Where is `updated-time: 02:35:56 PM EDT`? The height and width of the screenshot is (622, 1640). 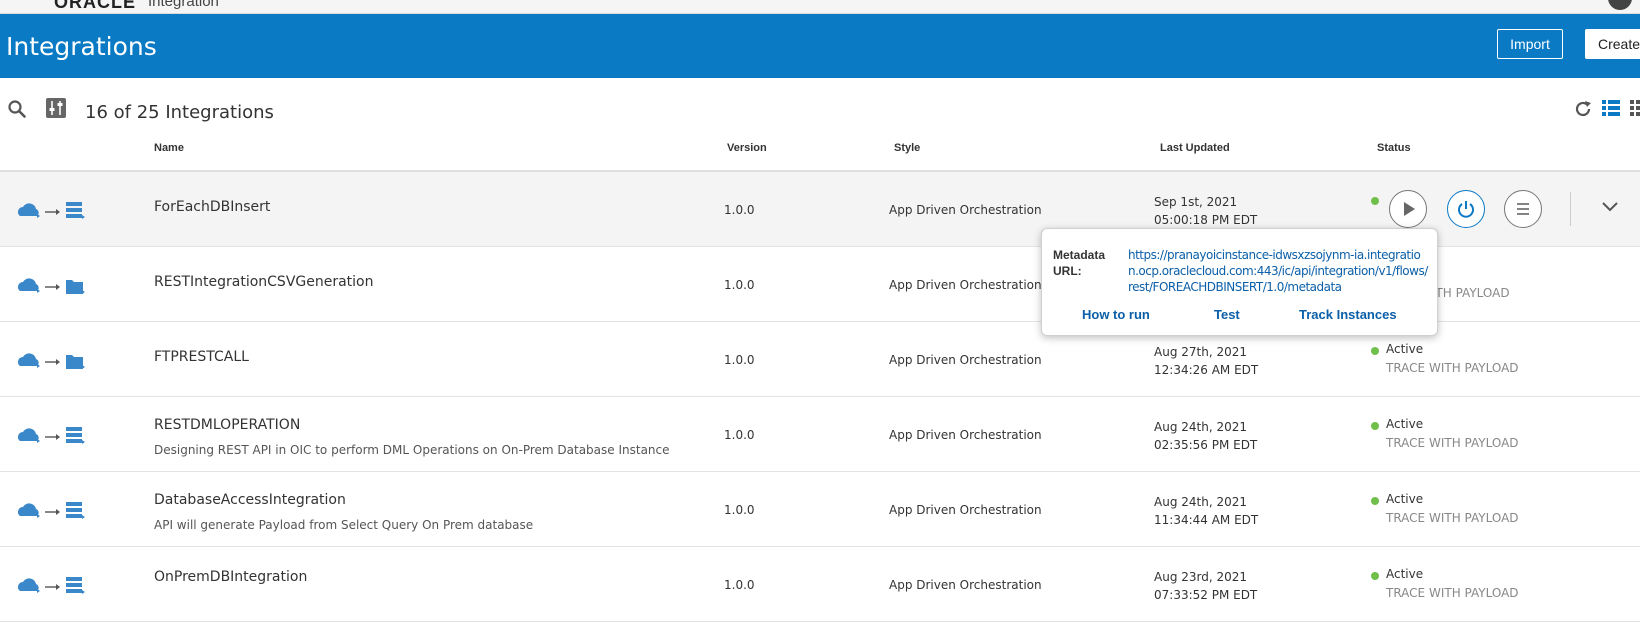
updated-time: 02:35:56 PM EDT is located at coordinates (1206, 445).